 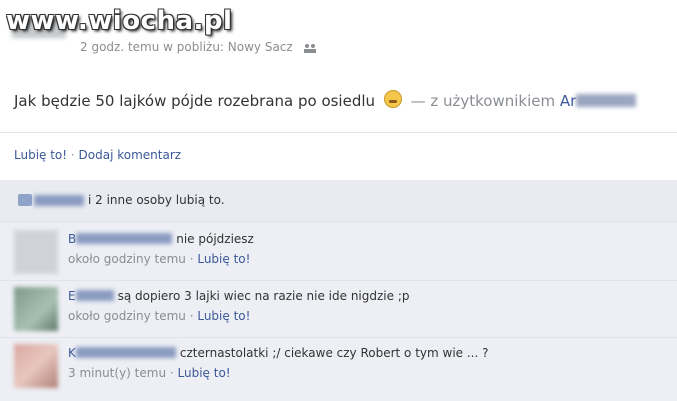 What do you see at coordinates (119, 21) in the screenshot?
I see `watermark: www.wiocha.pl` at bounding box center [119, 21].